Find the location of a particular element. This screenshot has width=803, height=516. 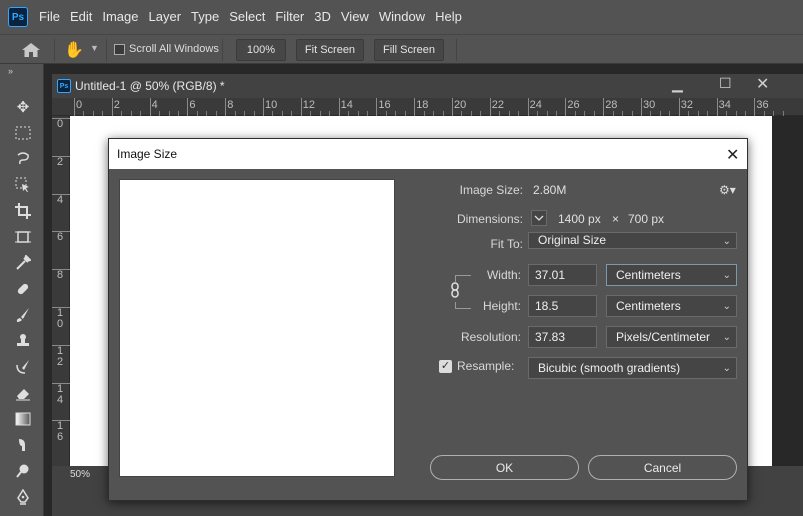

menu-help: Help is located at coordinates (448, 17).